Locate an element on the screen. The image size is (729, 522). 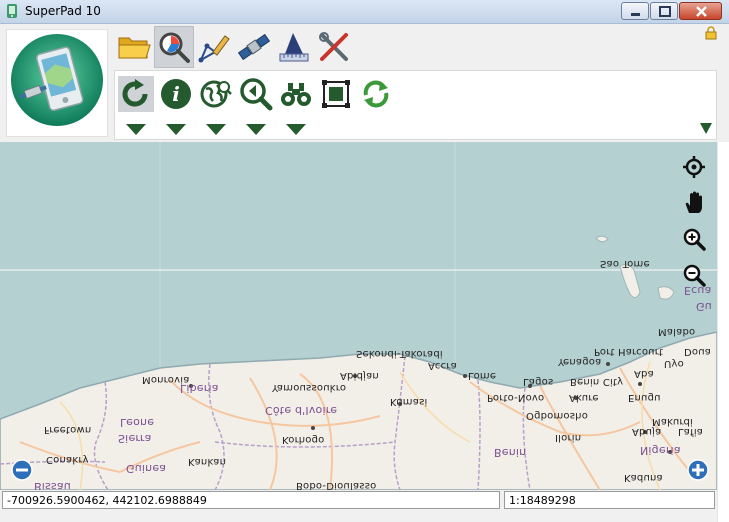
binoculars-button is located at coordinates (296, 94).